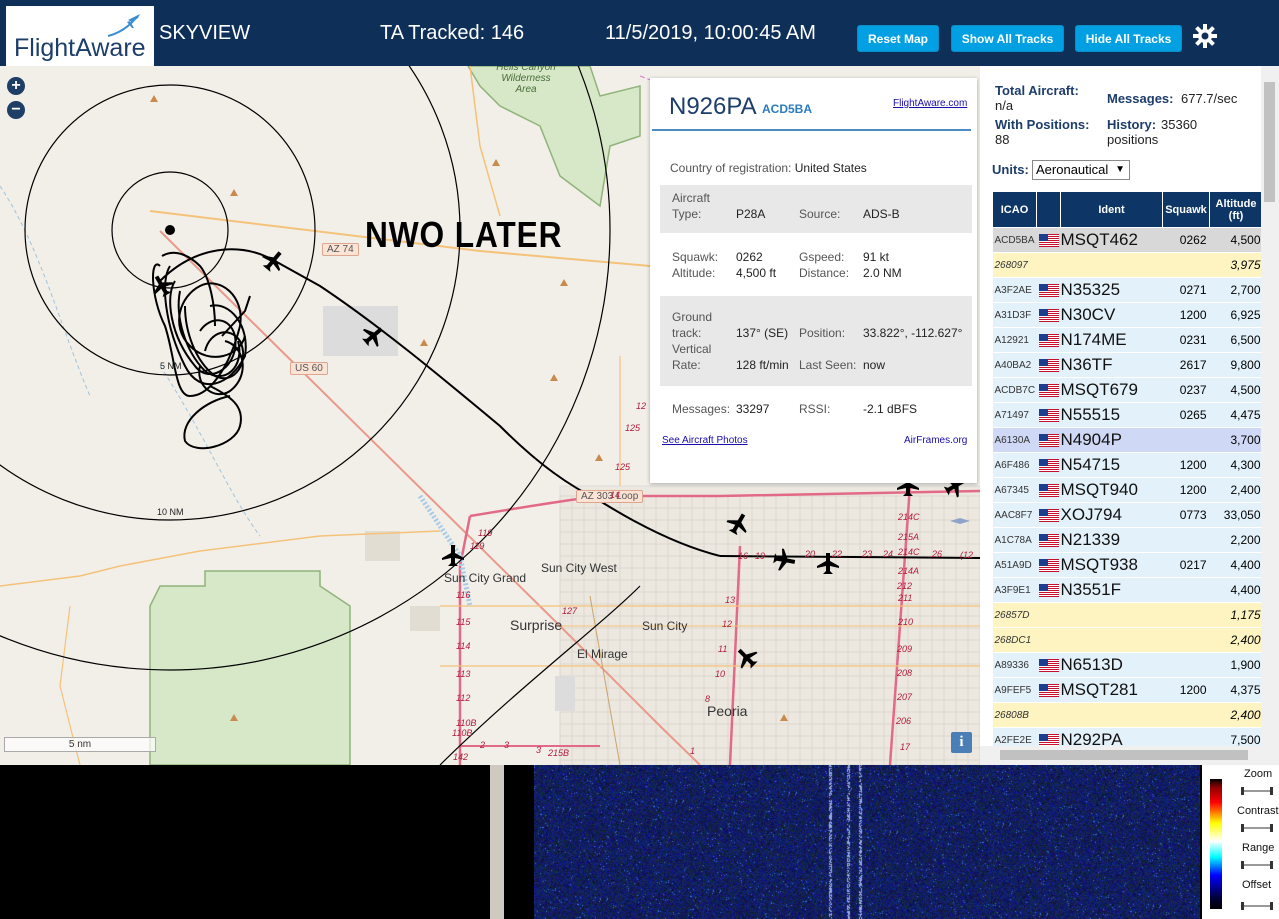 Image resolution: width=1279 pixels, height=919 pixels. I want to click on table-row: A6130A N4904P 3,700, so click(1127, 440).